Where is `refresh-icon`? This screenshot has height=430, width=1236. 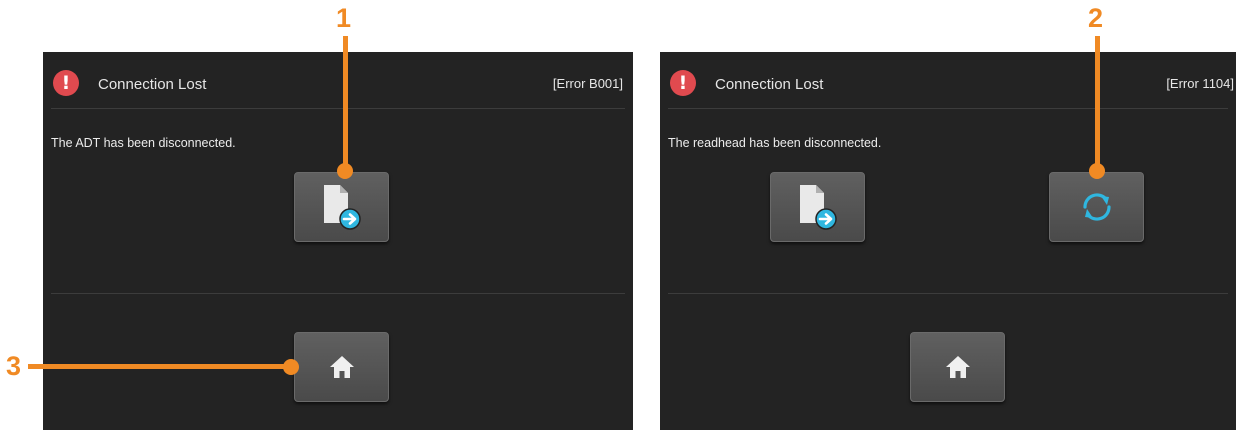 refresh-icon is located at coordinates (1096, 207).